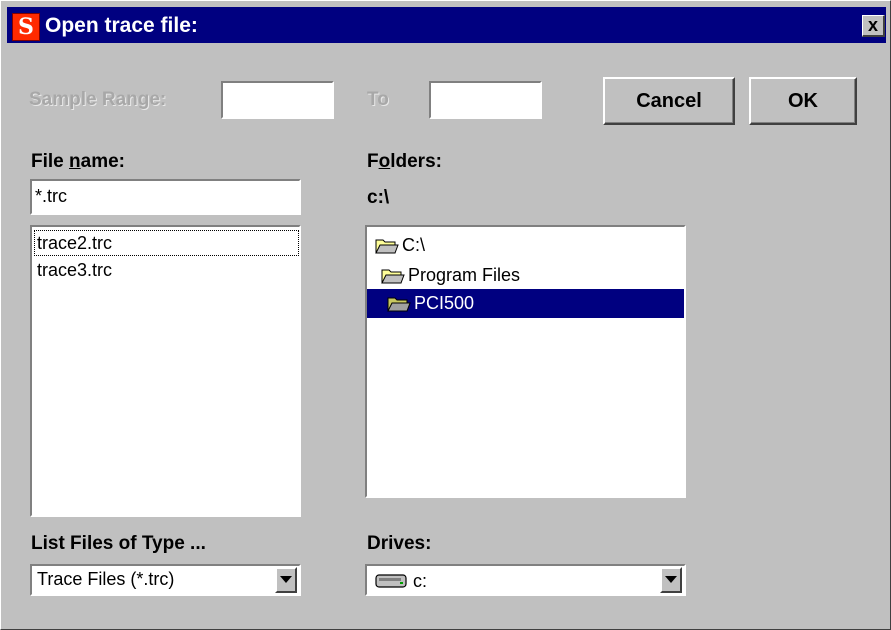 The image size is (891, 630). What do you see at coordinates (102, 161) in the screenshot?
I see `file-name-label-post: ame:` at bounding box center [102, 161].